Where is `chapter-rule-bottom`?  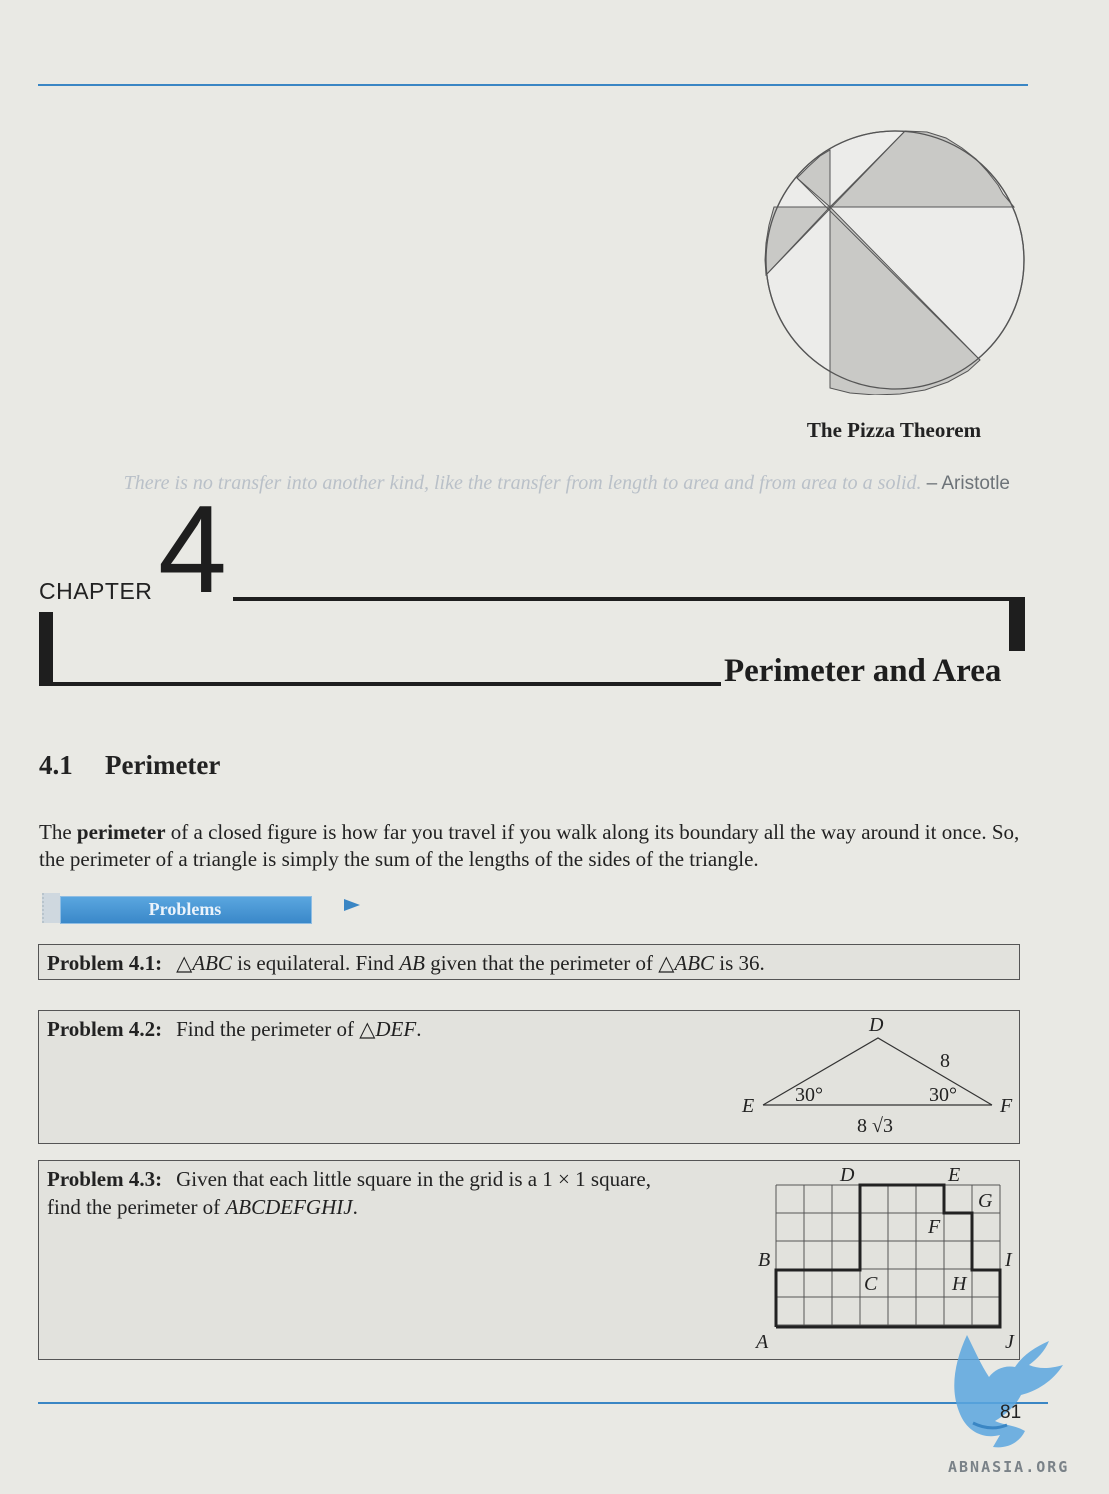 chapter-rule-bottom is located at coordinates (380, 684).